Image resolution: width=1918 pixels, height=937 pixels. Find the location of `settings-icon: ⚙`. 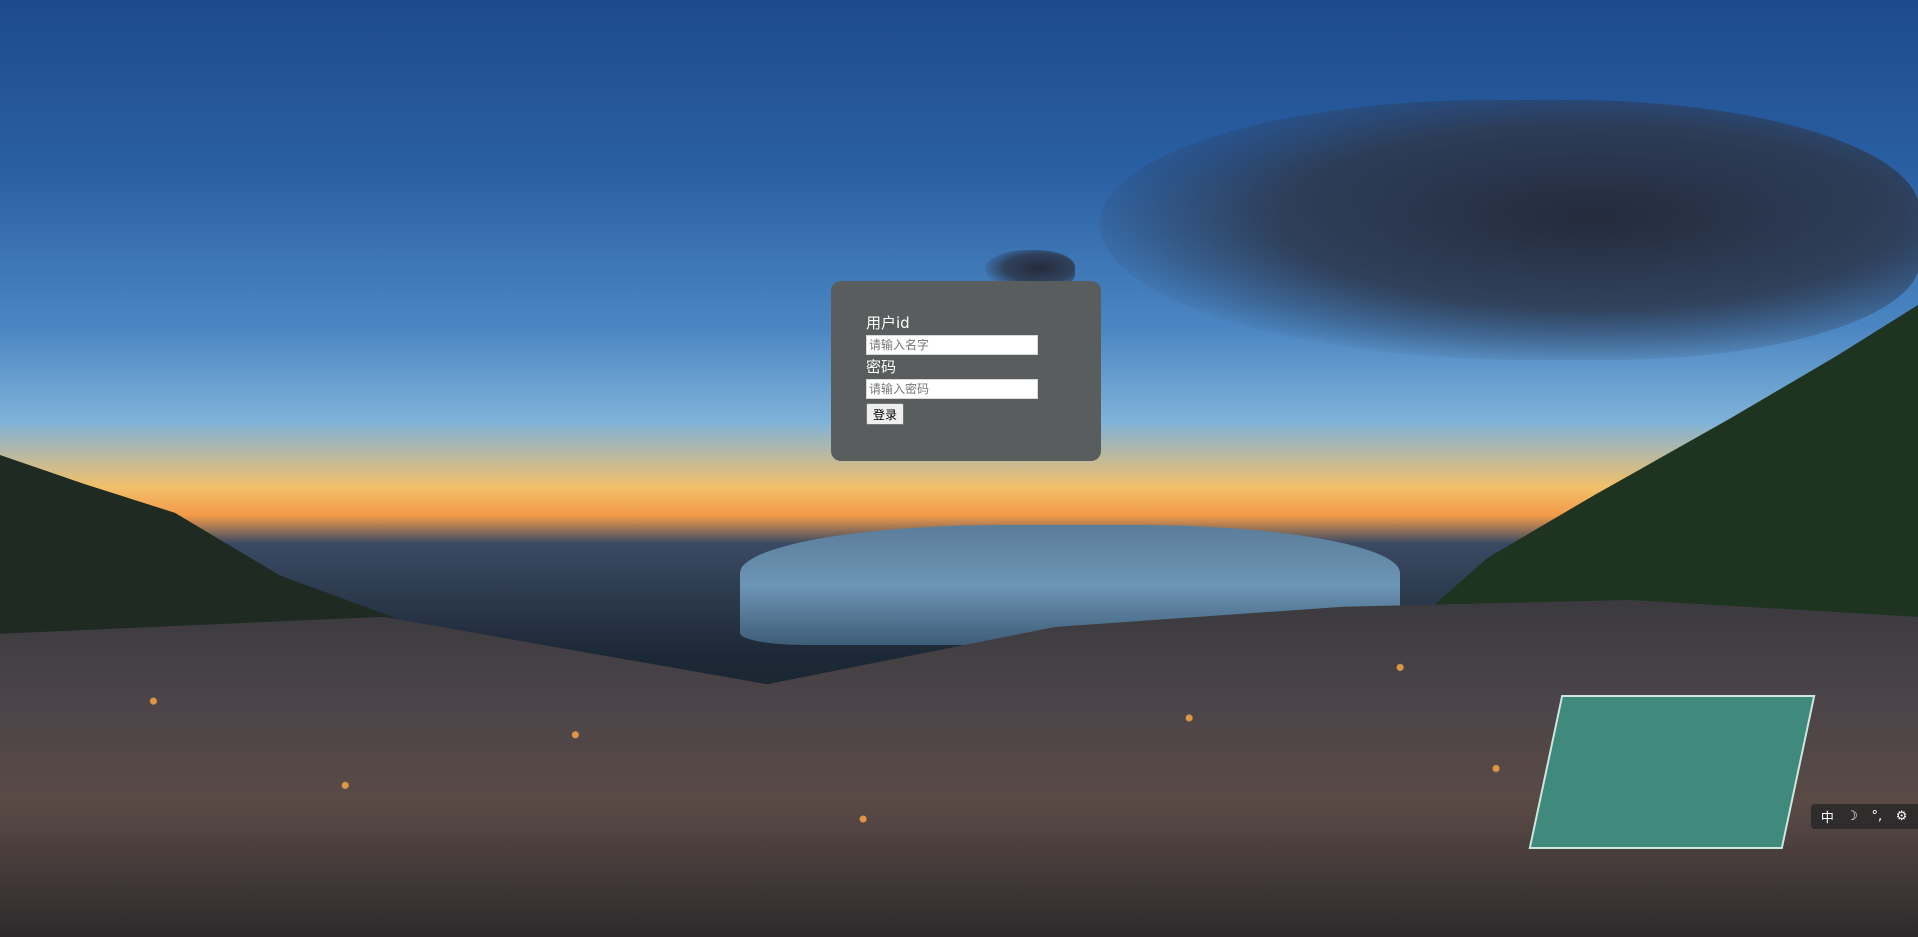

settings-icon: ⚙ is located at coordinates (1902, 816).